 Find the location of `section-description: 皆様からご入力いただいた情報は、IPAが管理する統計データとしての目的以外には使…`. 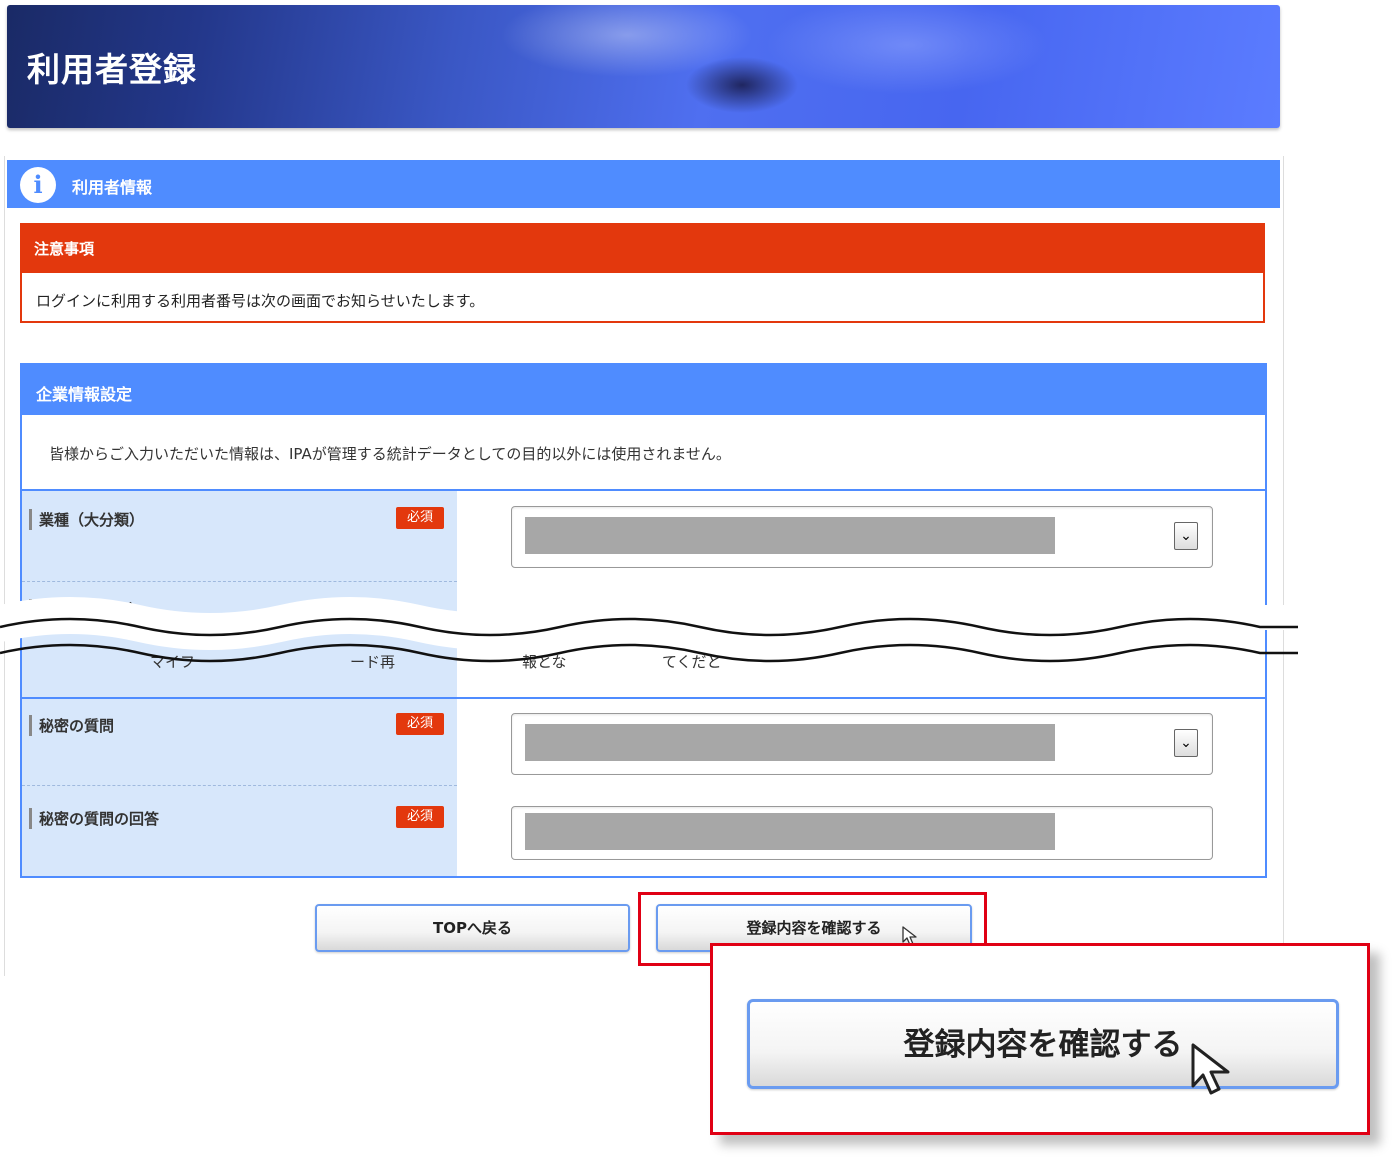

section-description: 皆様からご入力いただいた情報は、IPAが管理する統計データとしての目的以外には使… is located at coordinates (390, 454).